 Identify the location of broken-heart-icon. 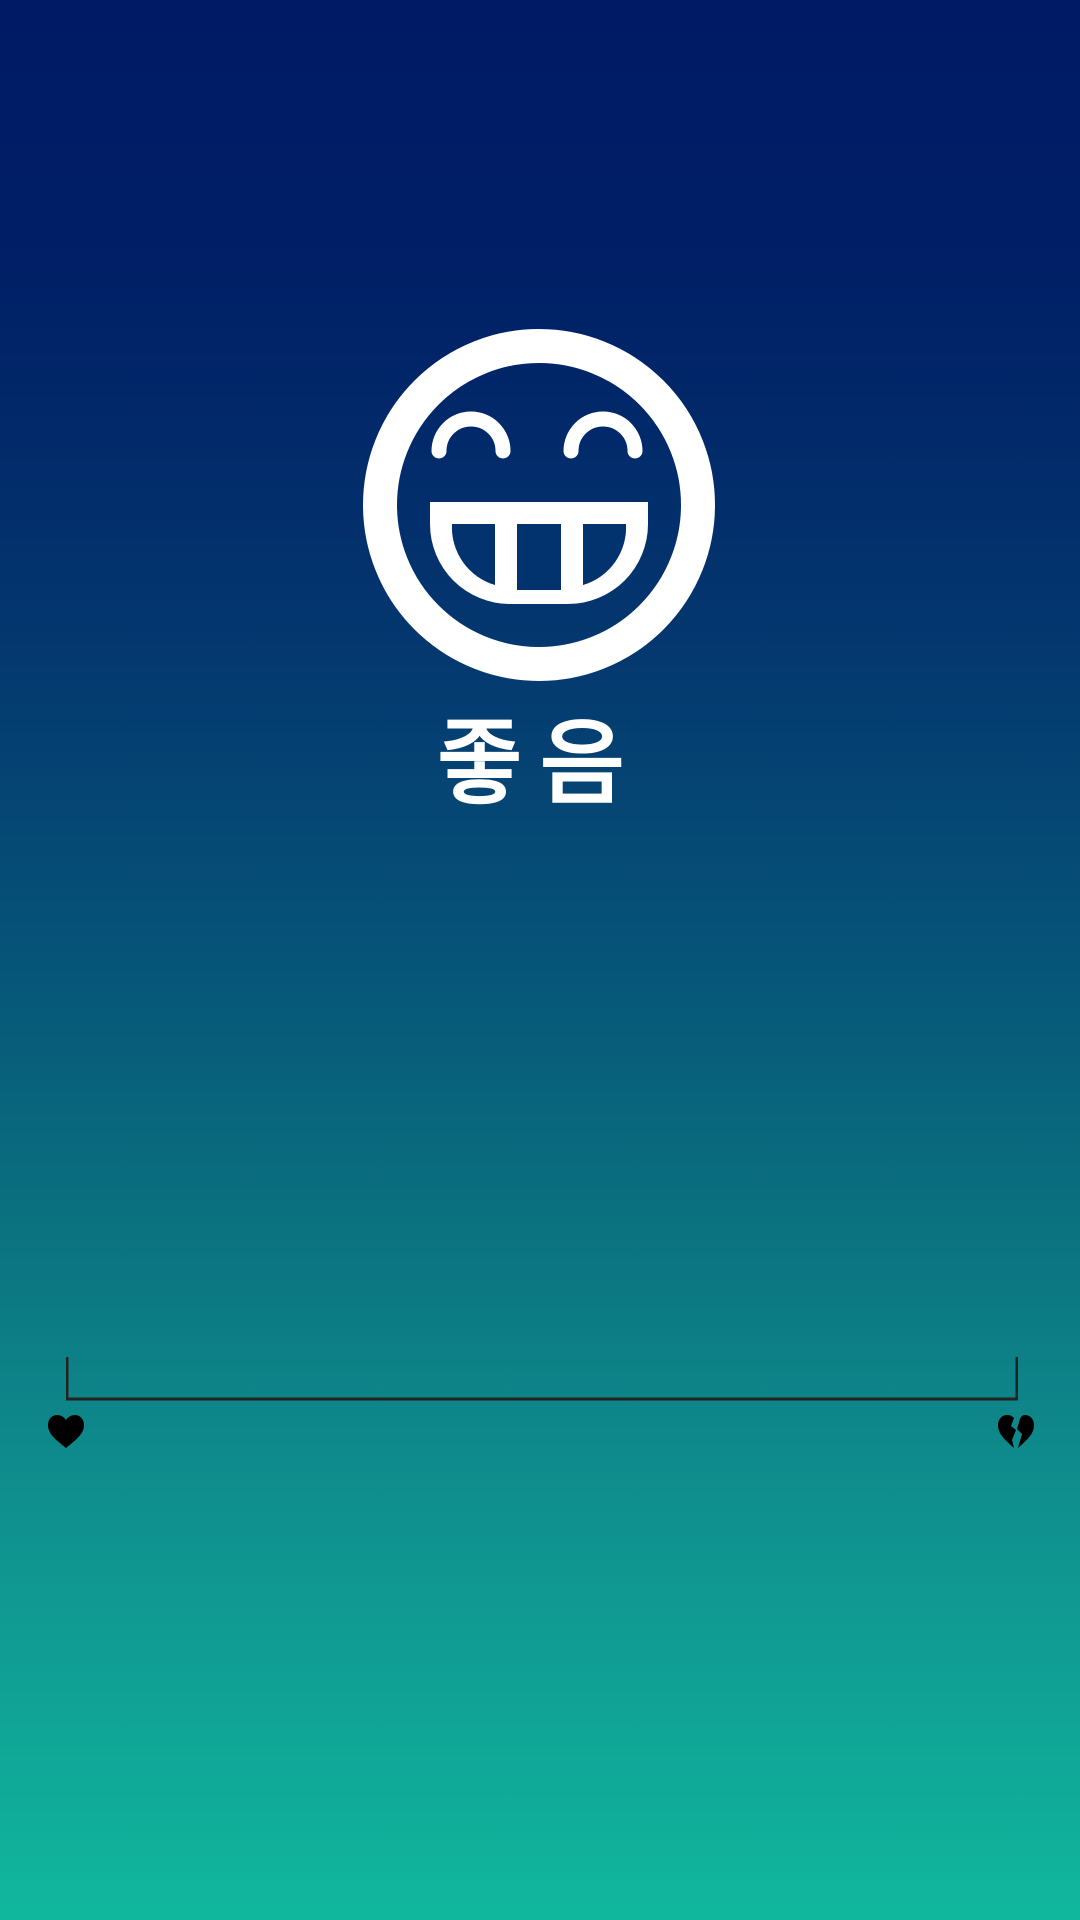
(1016, 1432).